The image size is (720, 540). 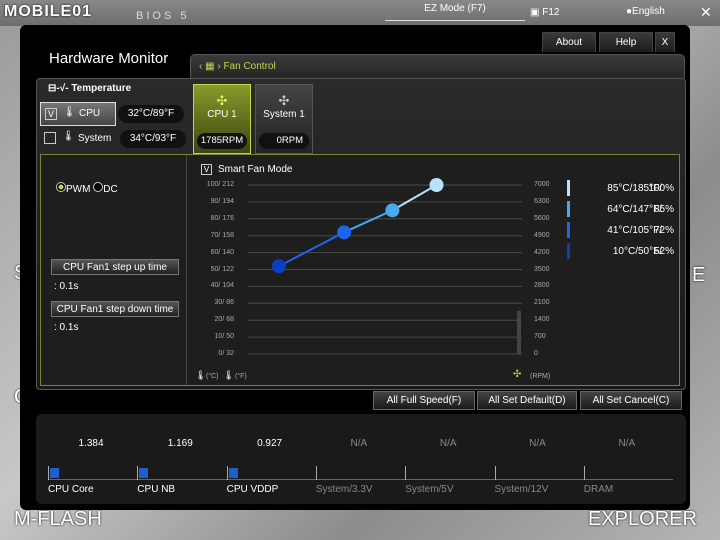 I want to click on voltage-label: DRAM, so click(x=598, y=489).